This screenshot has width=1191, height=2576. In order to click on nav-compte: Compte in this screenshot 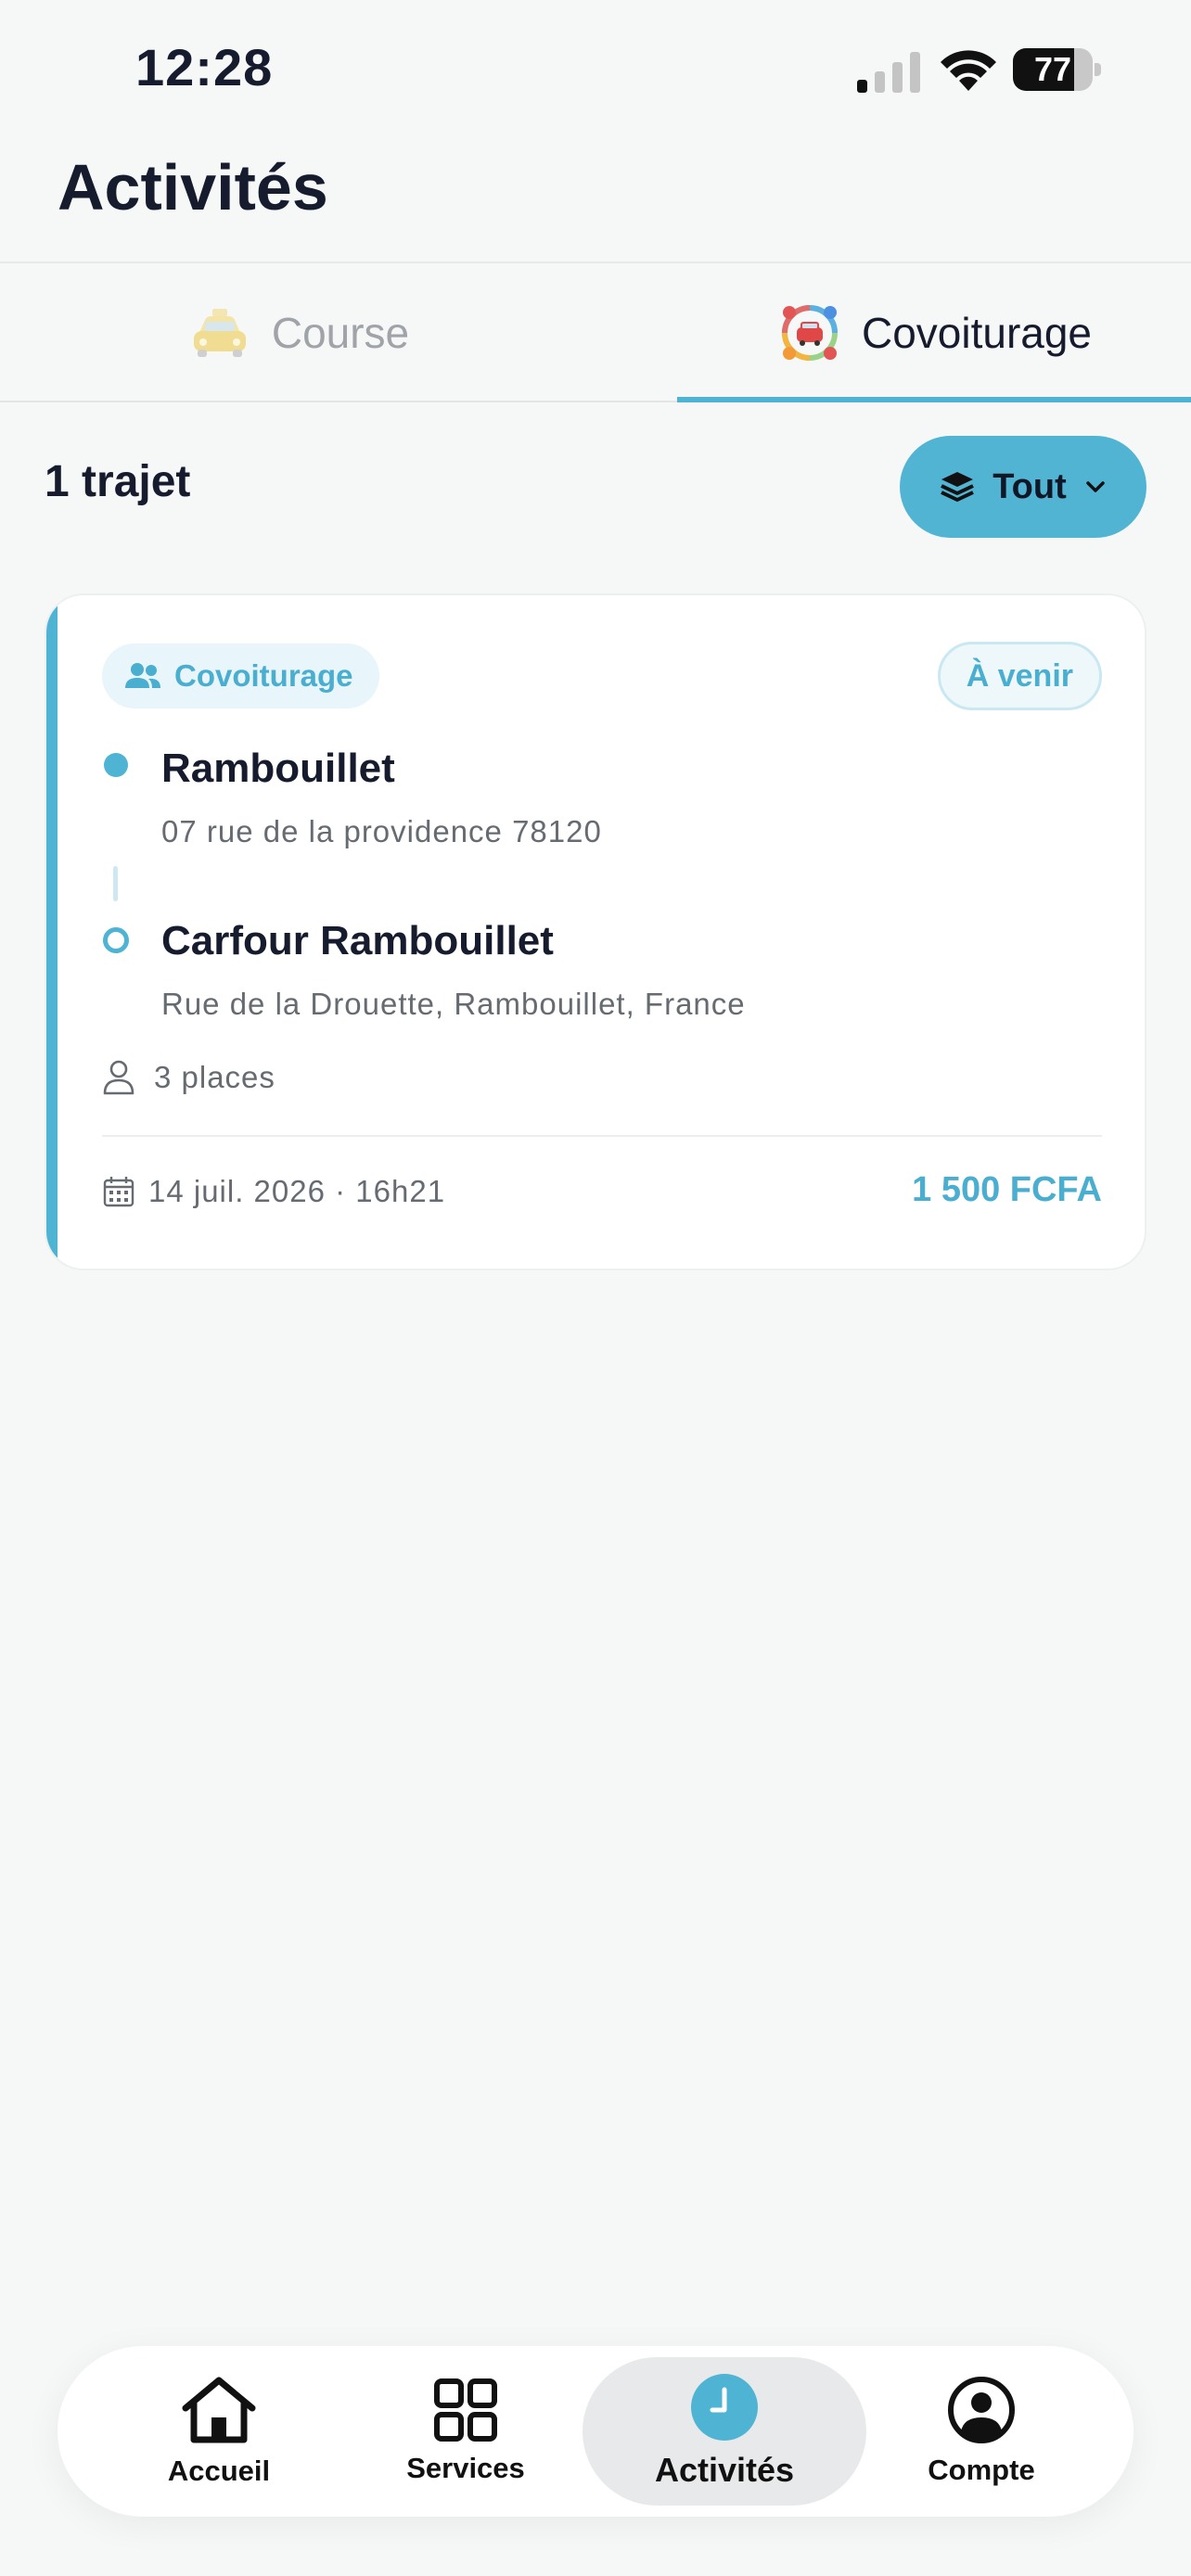, I will do `click(981, 2432)`.